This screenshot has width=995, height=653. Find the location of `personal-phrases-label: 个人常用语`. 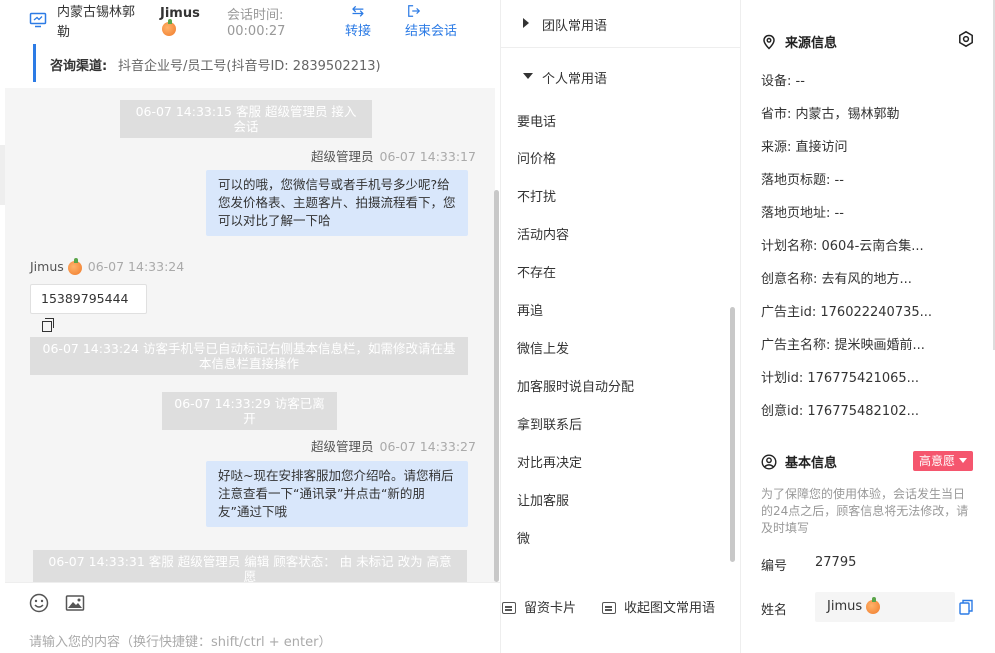

personal-phrases-label: 个人常用语 is located at coordinates (575, 79).